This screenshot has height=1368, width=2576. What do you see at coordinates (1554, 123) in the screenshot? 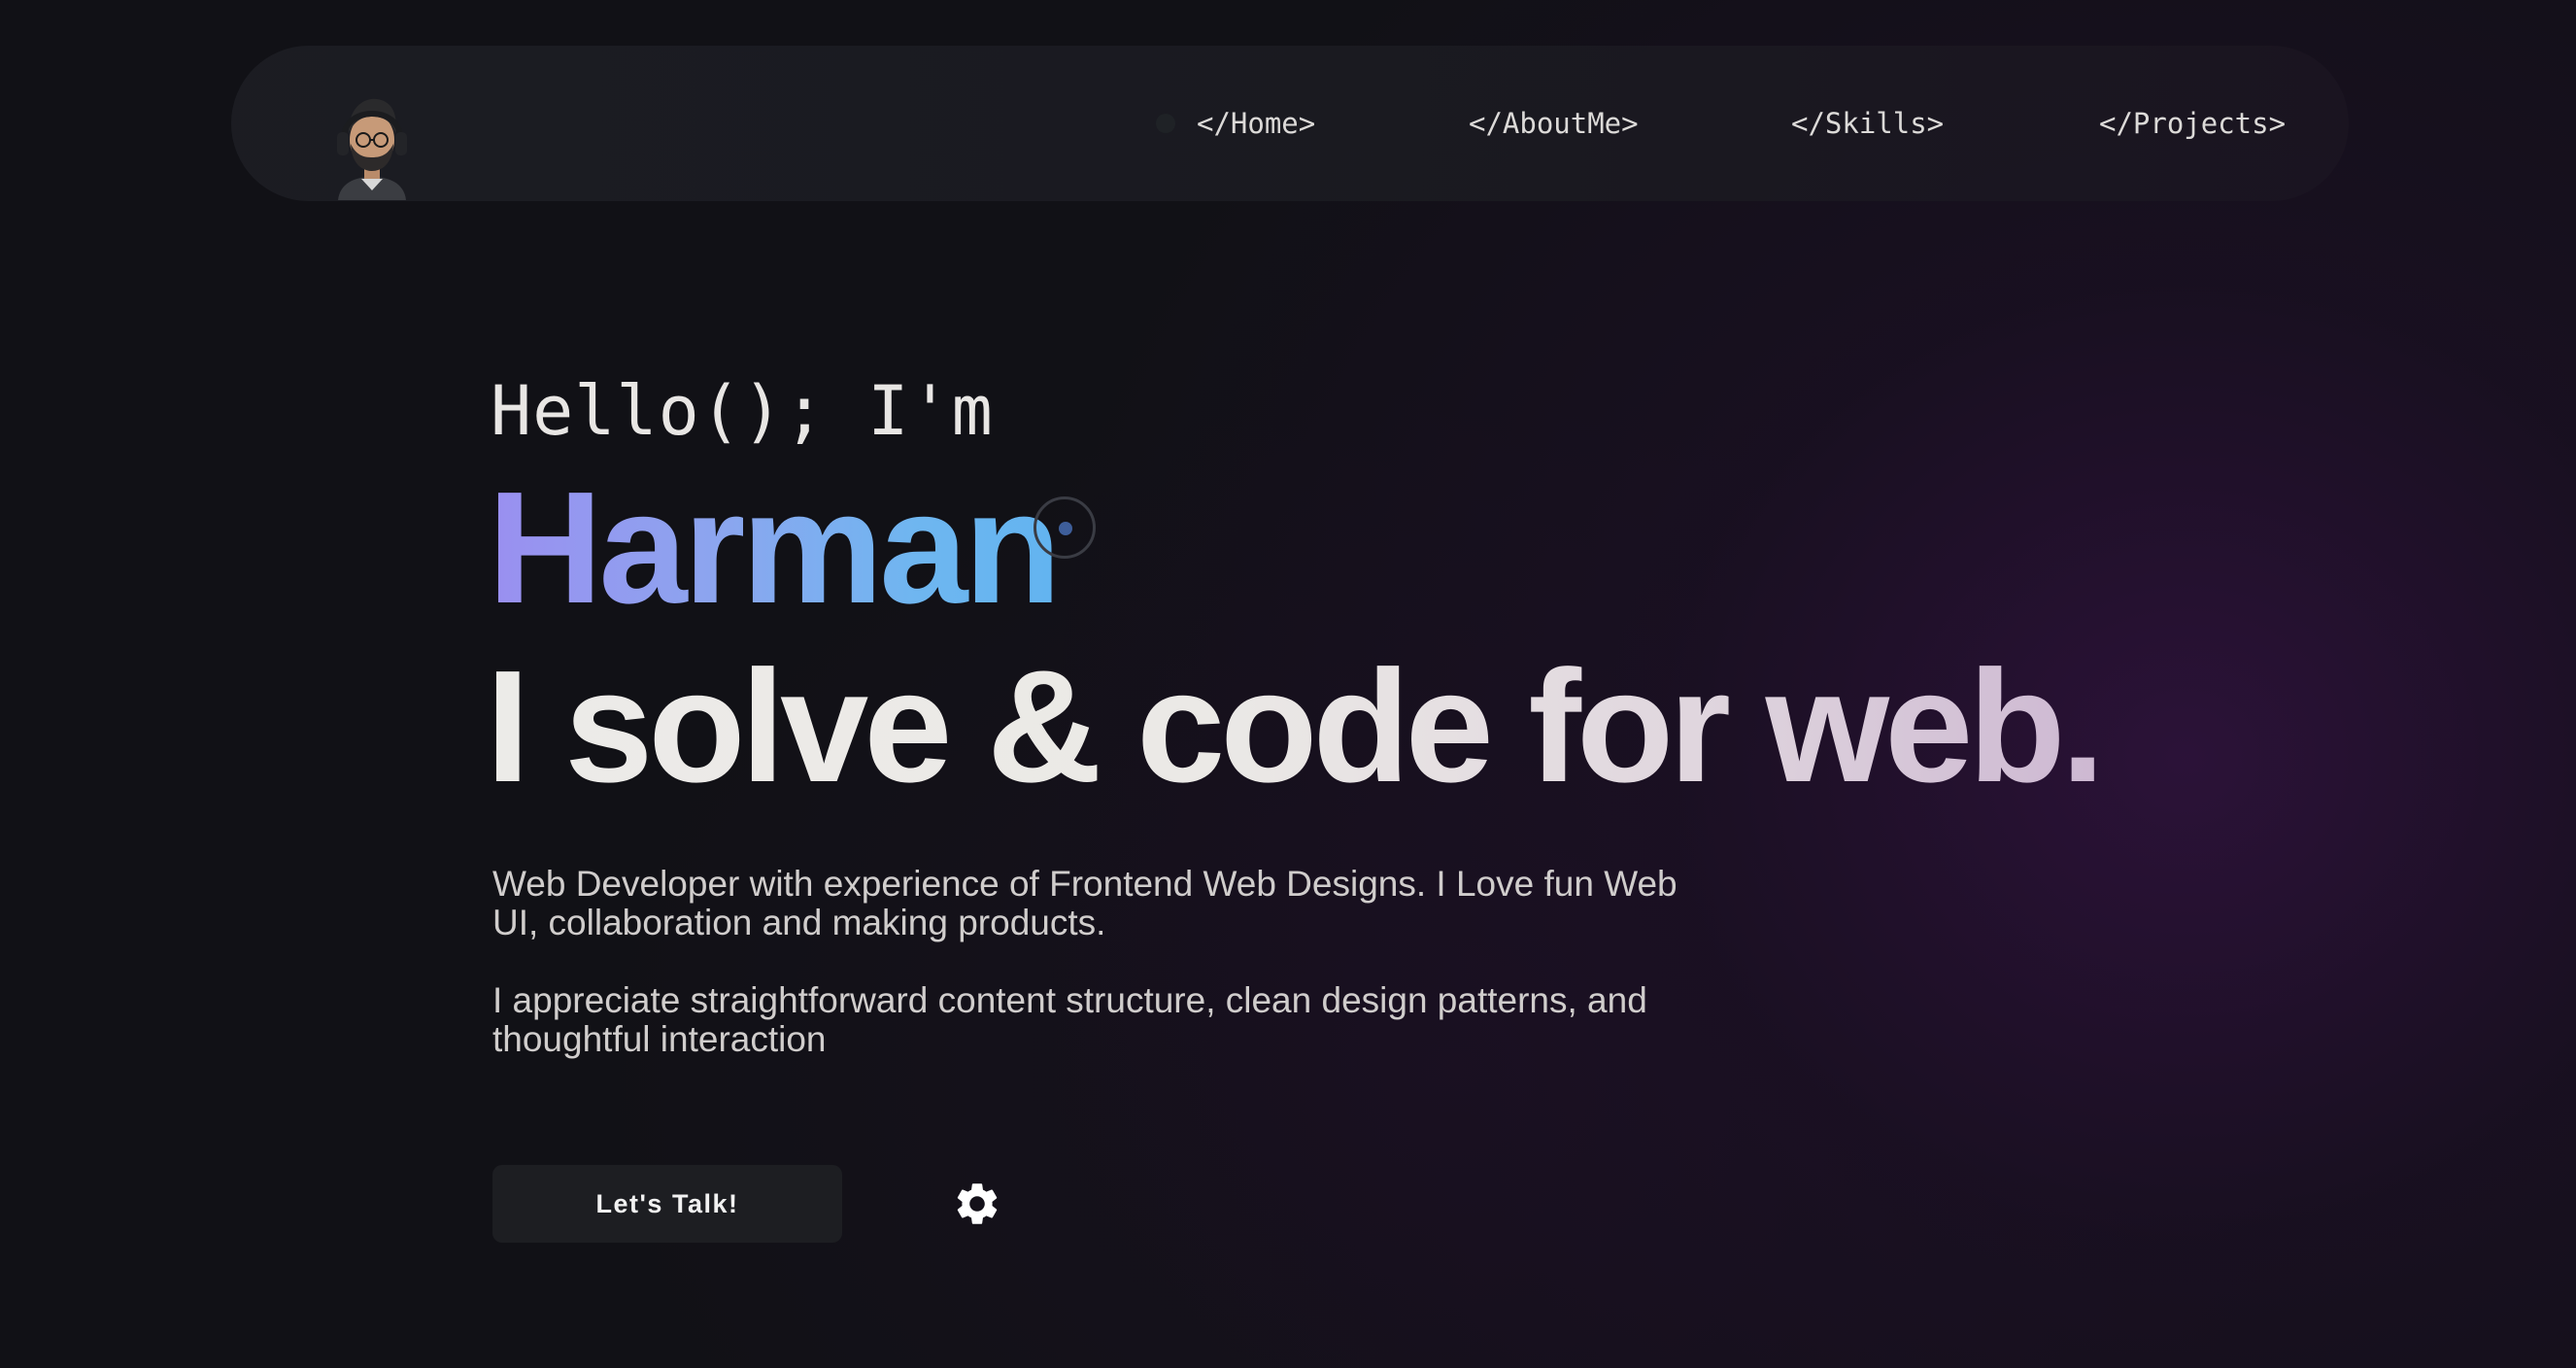
I see `nav-link-aboutme: </AboutMe>` at bounding box center [1554, 123].